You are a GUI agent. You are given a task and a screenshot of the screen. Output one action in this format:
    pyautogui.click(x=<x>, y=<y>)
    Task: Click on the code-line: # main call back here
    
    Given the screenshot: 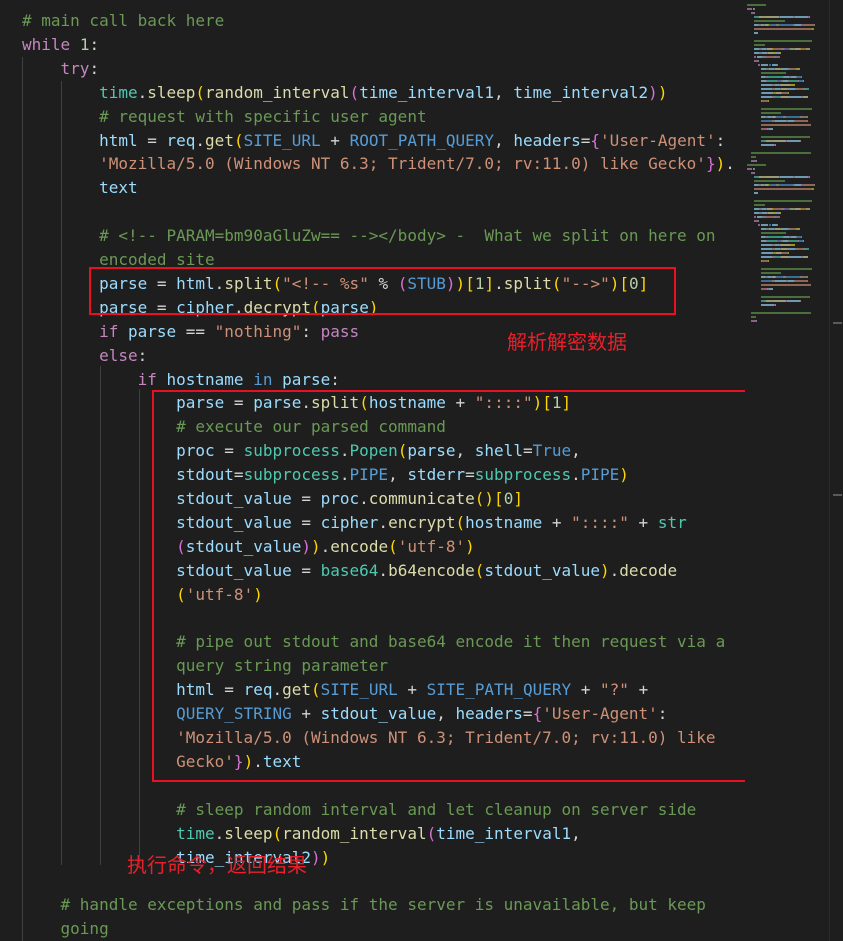 What is the action you would take?
    pyautogui.click(x=123, y=21)
    